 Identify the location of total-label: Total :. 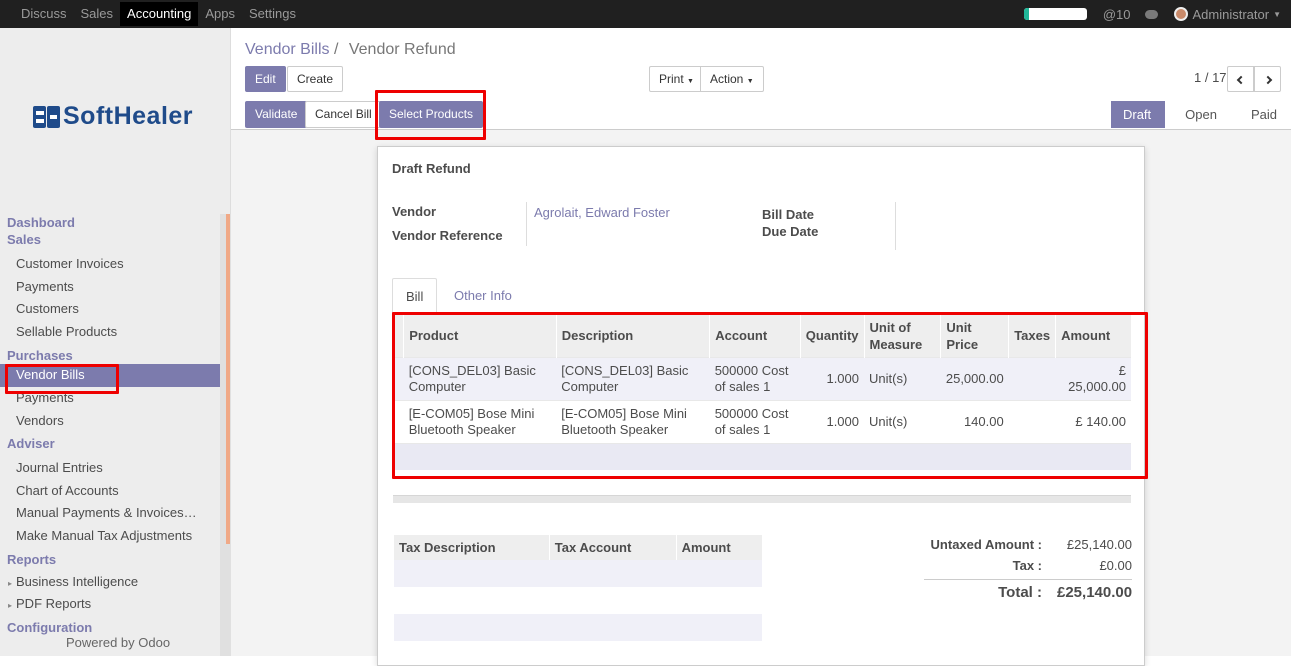
(1020, 592).